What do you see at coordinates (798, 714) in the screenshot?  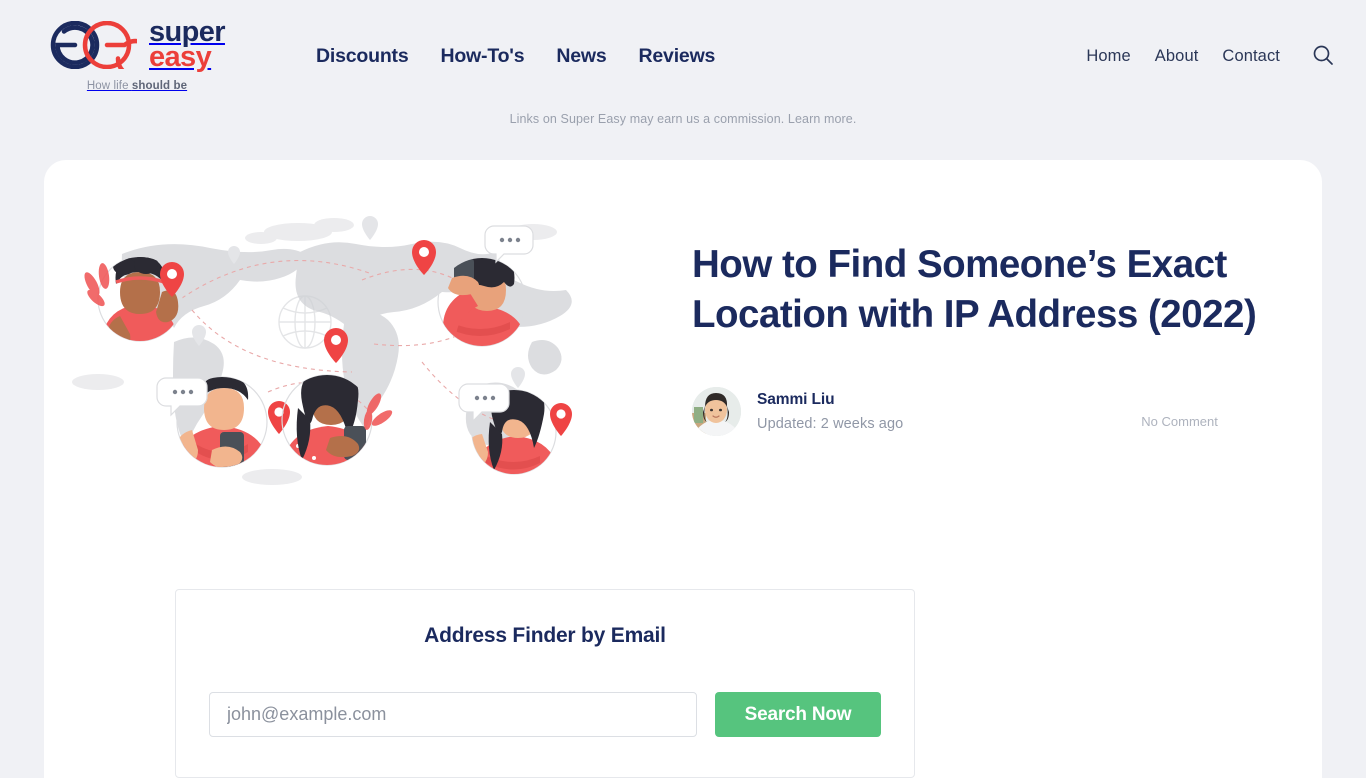 I see `search-now-button: Search Now` at bounding box center [798, 714].